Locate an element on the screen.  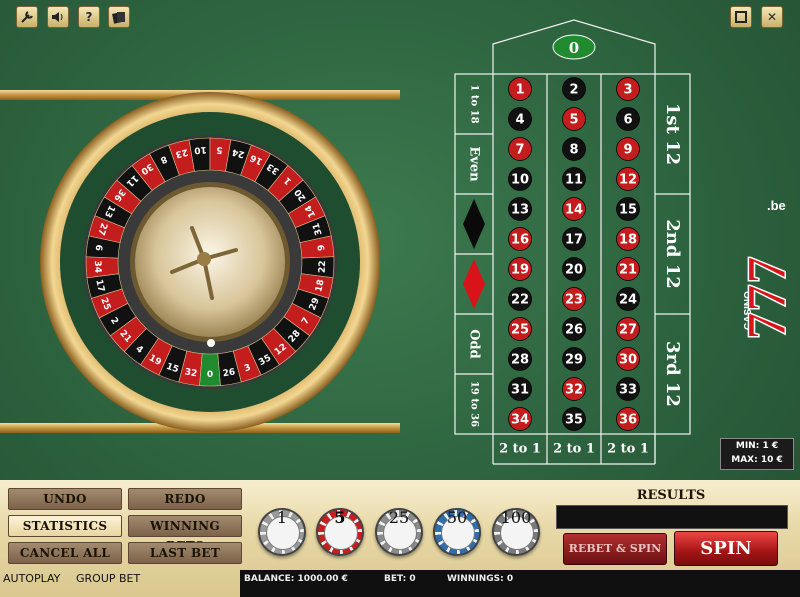
max-limit: MAX: 10 € is located at coordinates (757, 460).